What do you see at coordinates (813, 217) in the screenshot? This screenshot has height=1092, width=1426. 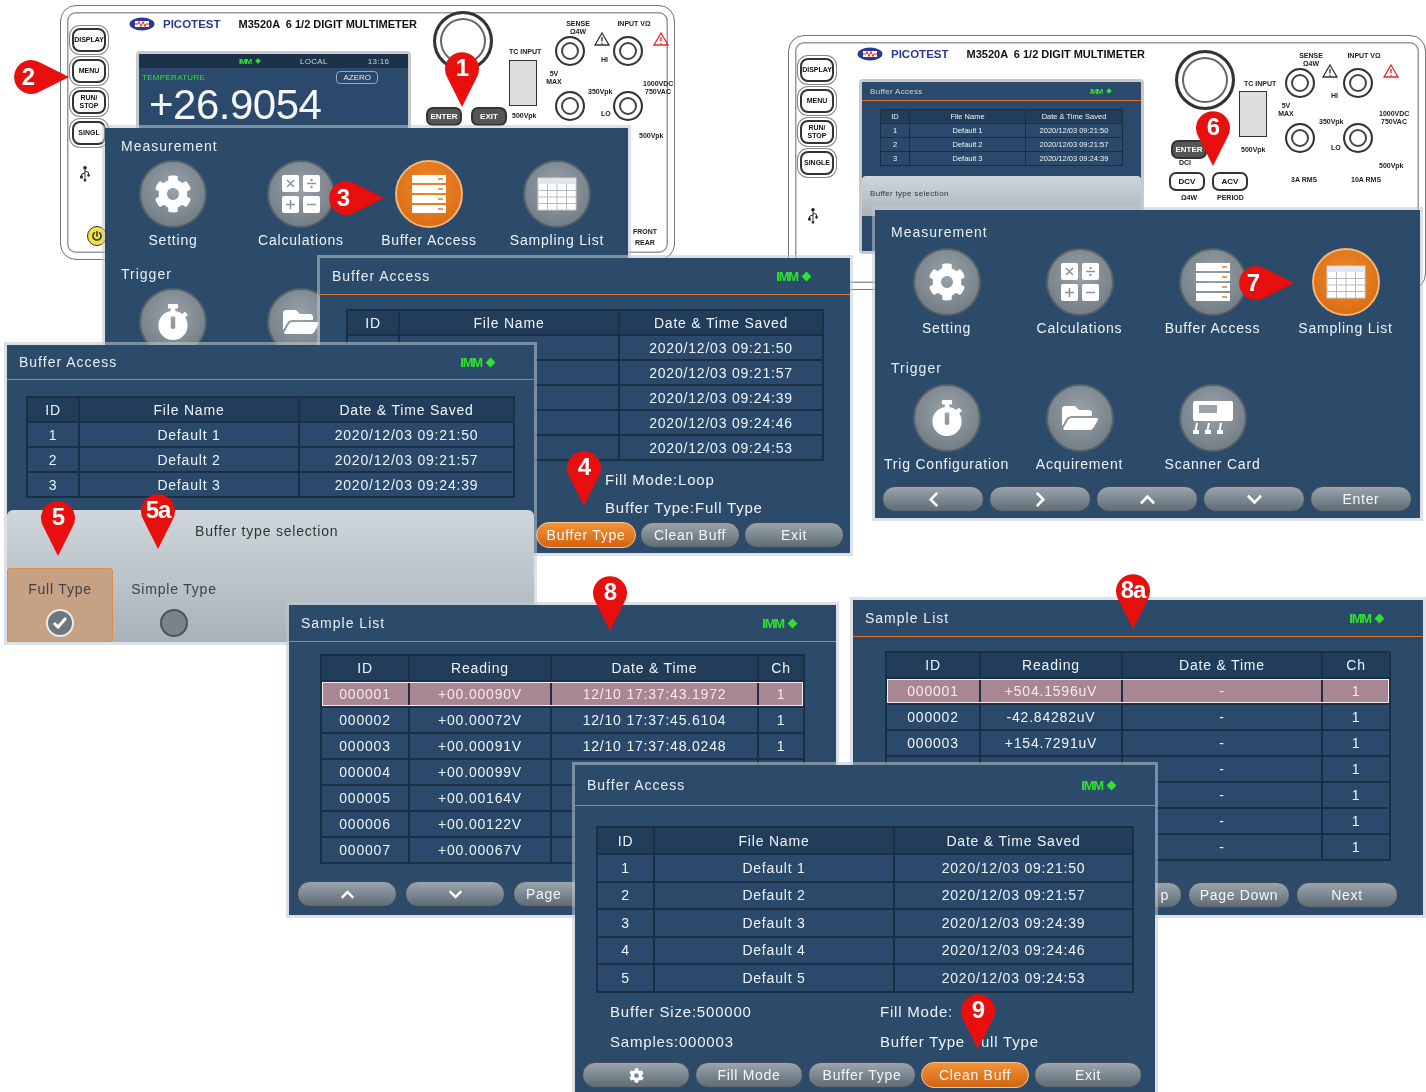 I see `usb-icon` at bounding box center [813, 217].